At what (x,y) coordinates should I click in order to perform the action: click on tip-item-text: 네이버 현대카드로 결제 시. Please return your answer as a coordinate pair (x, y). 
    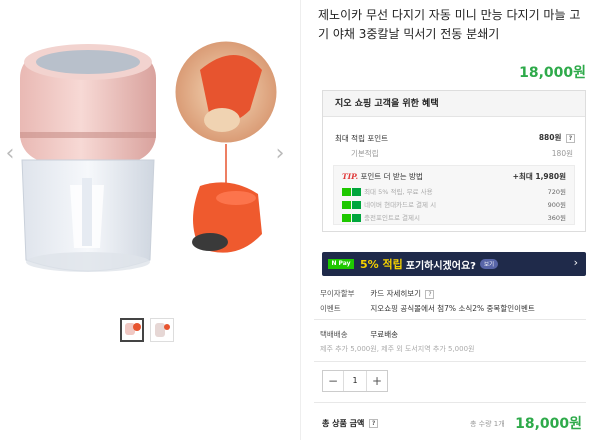
    Looking at the image, I should click on (400, 205).